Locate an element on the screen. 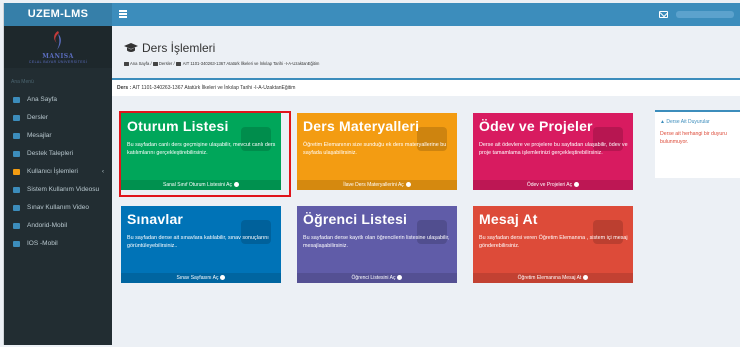 This screenshot has width=740, height=347. sidebar-item: Sınav Kullanım Video is located at coordinates (58, 208).